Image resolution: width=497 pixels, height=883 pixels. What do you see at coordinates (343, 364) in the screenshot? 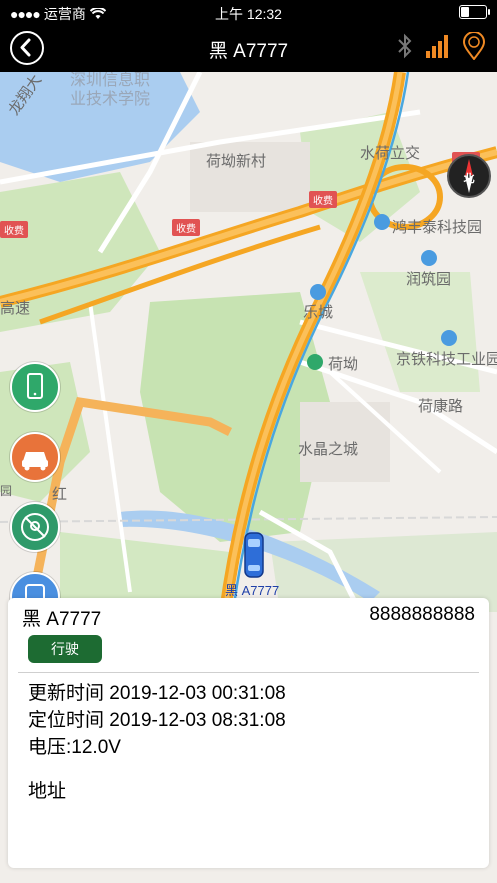
I see `map-label: 荷坳` at bounding box center [343, 364].